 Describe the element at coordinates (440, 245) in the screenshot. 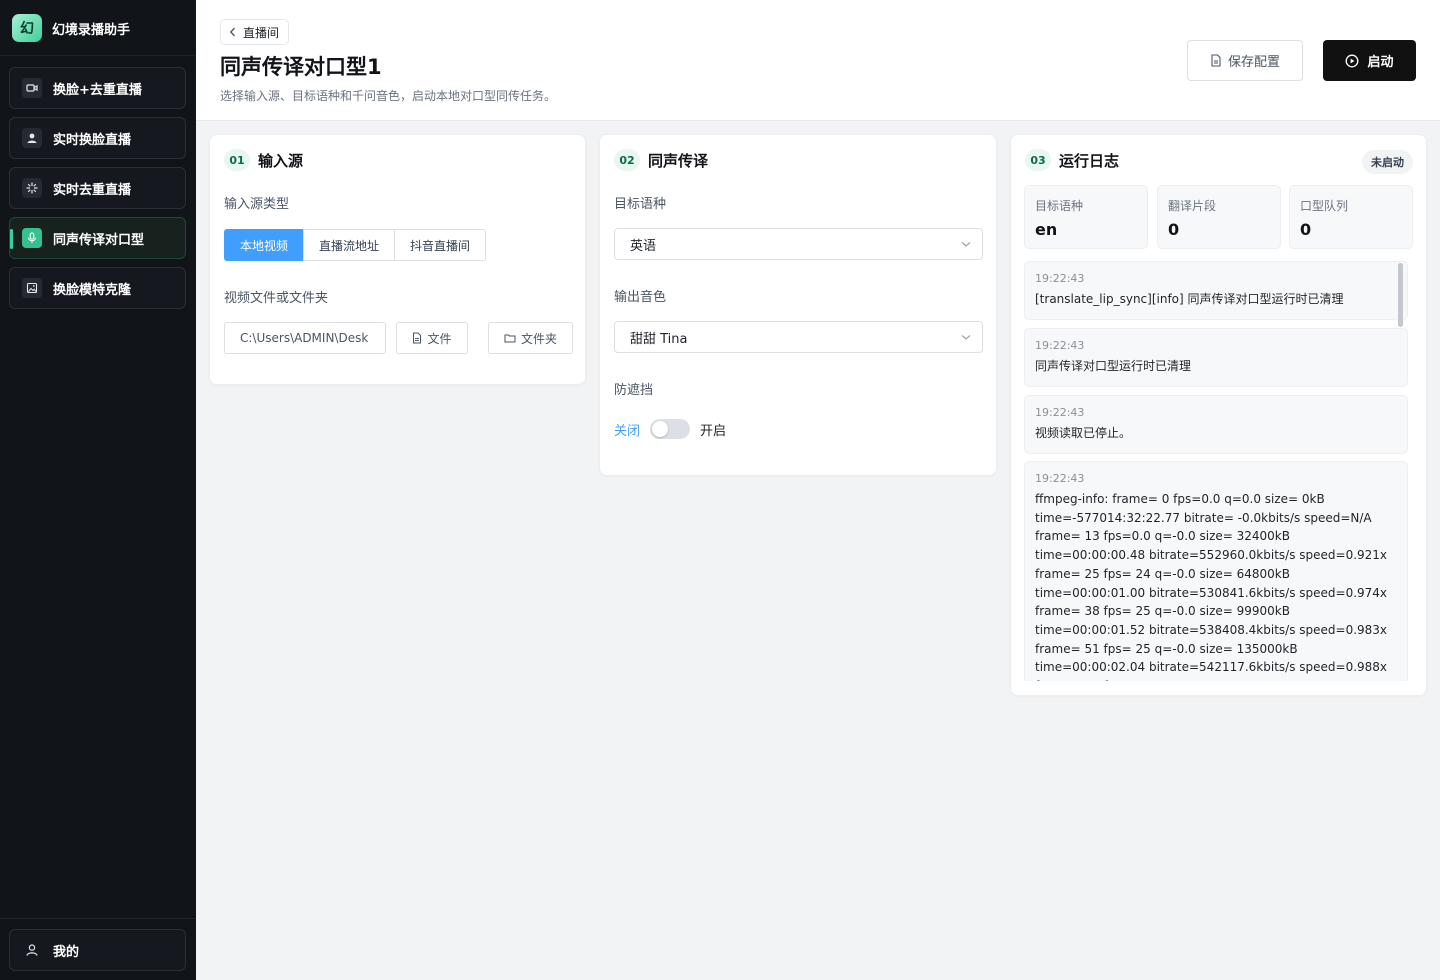

I see `source-type-douyin-room: 抖音直播间` at that location.